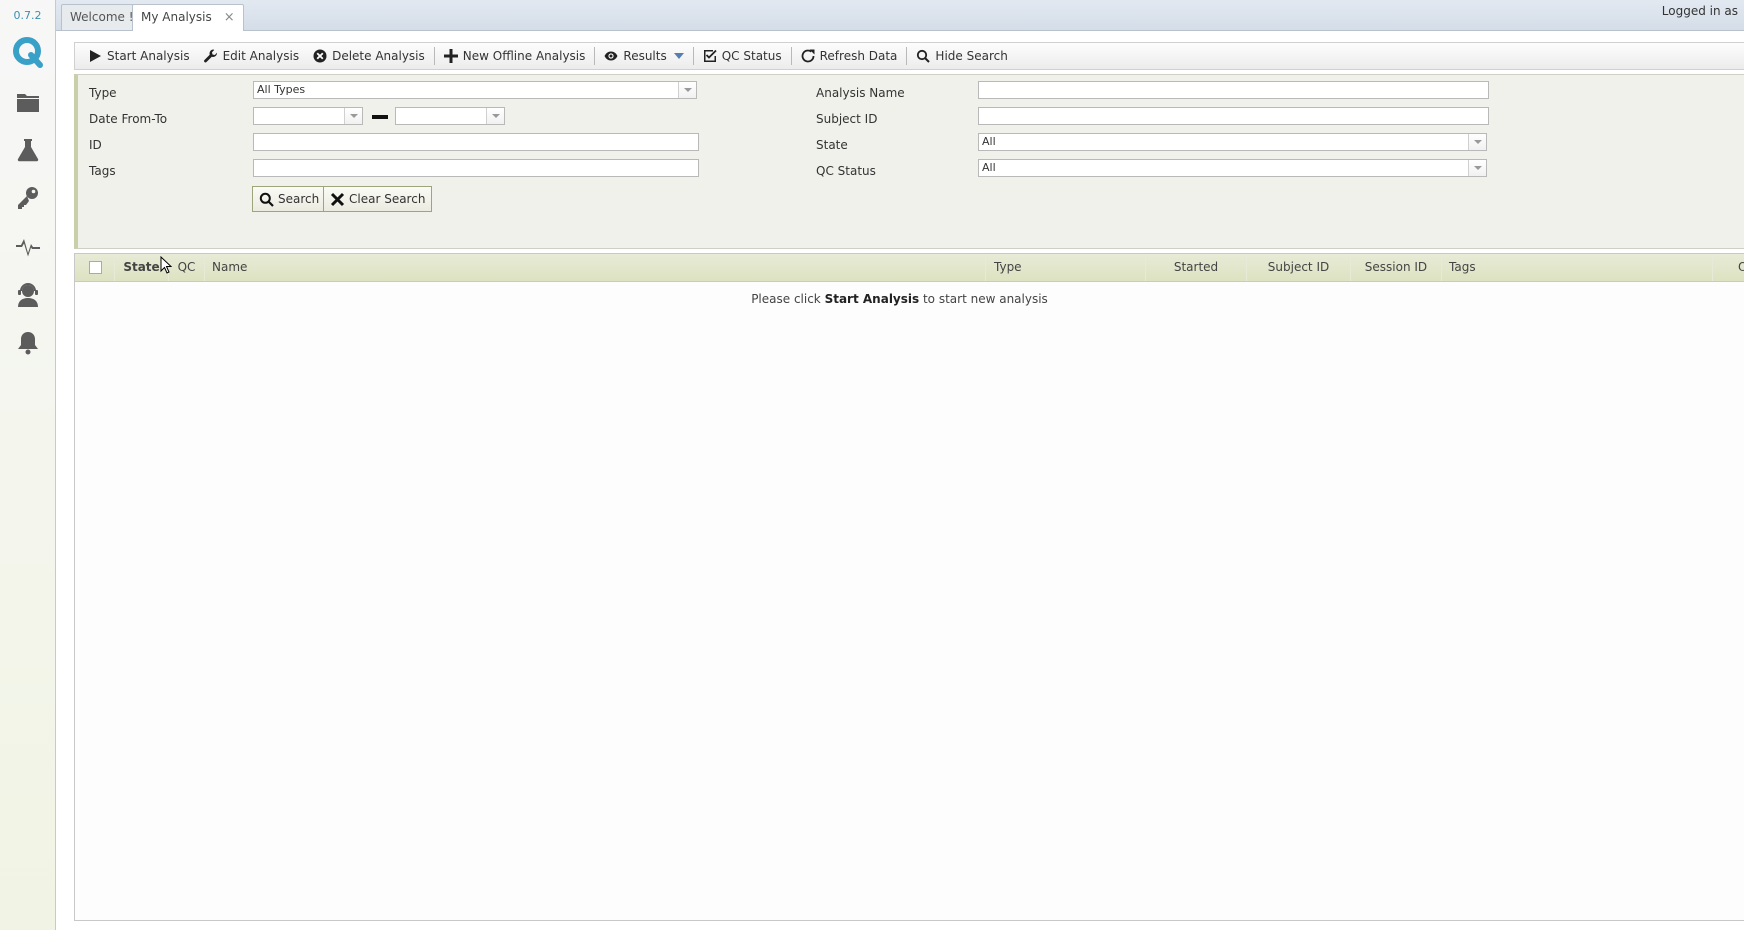 This screenshot has width=1744, height=930. I want to click on select-all-checkbox, so click(95, 267).